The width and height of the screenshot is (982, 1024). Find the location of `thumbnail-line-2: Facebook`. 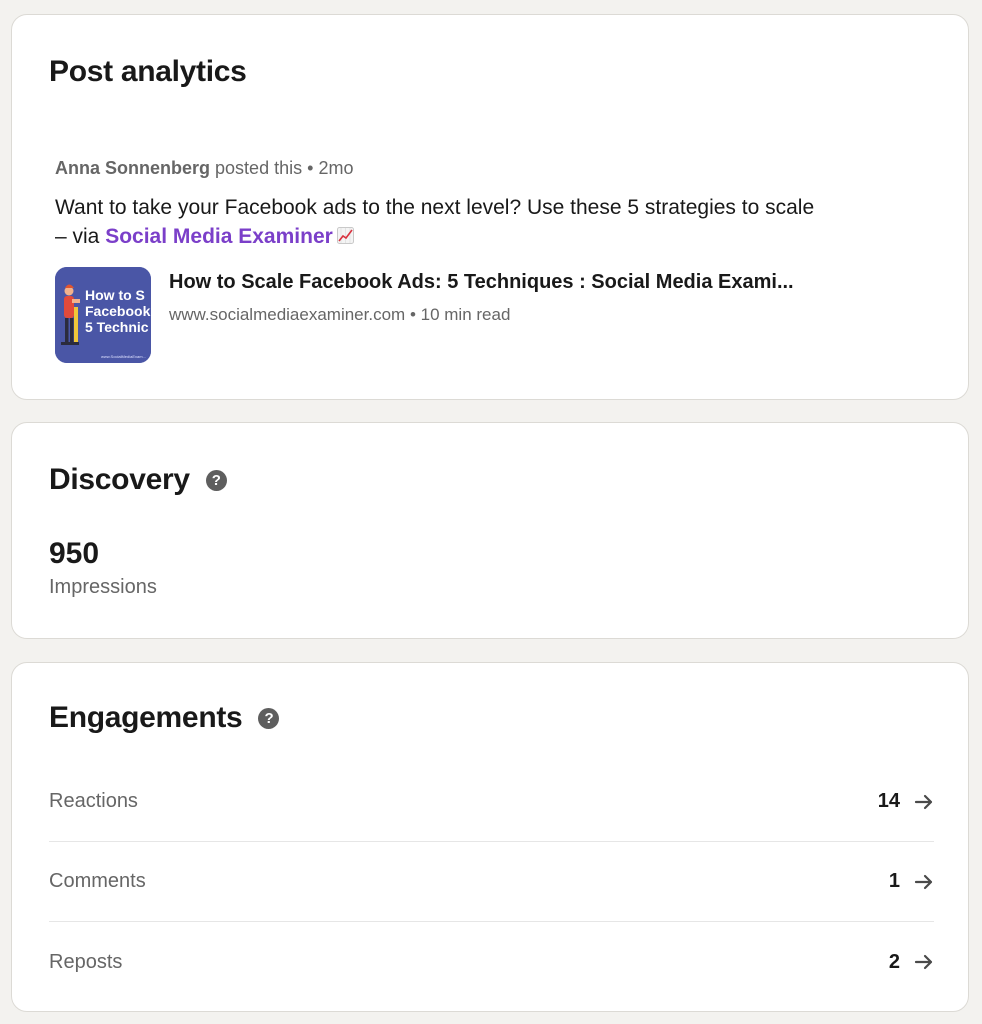

thumbnail-line-2: Facebook is located at coordinates (118, 311).